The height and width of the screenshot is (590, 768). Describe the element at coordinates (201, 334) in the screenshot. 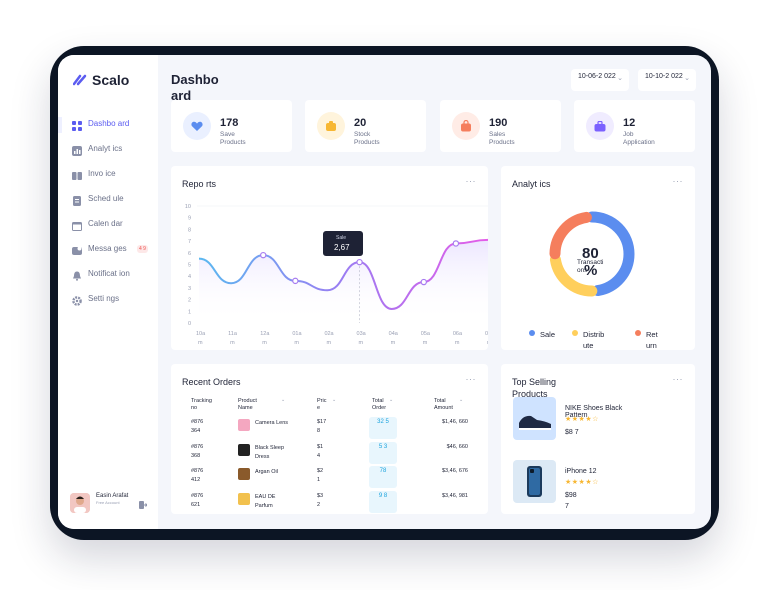

I see `x-tick-label: 10a` at that location.